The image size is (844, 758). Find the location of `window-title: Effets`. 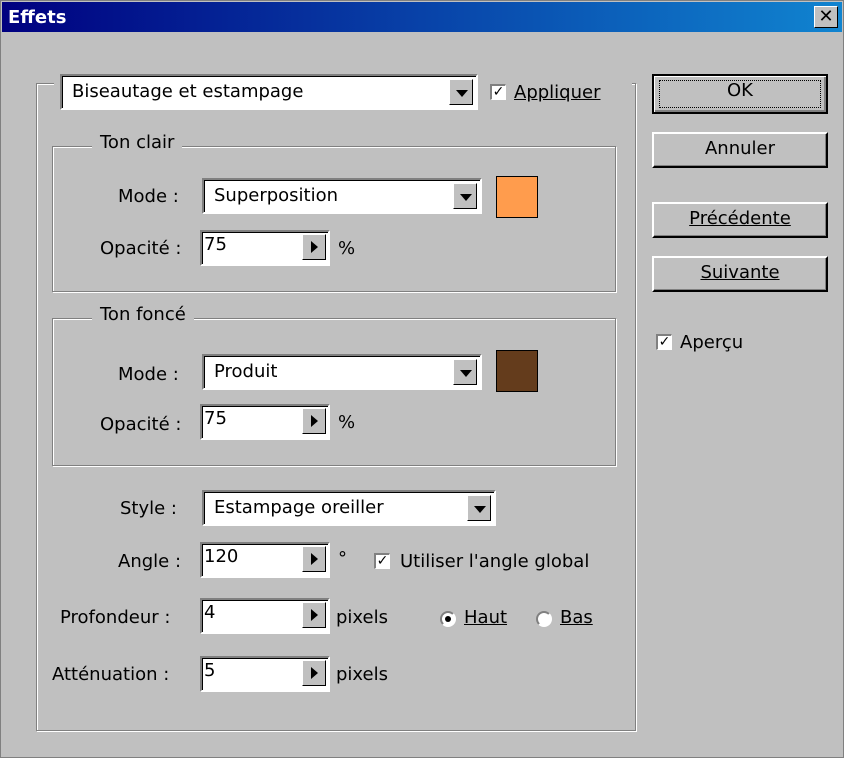

window-title: Effets is located at coordinates (37, 17).